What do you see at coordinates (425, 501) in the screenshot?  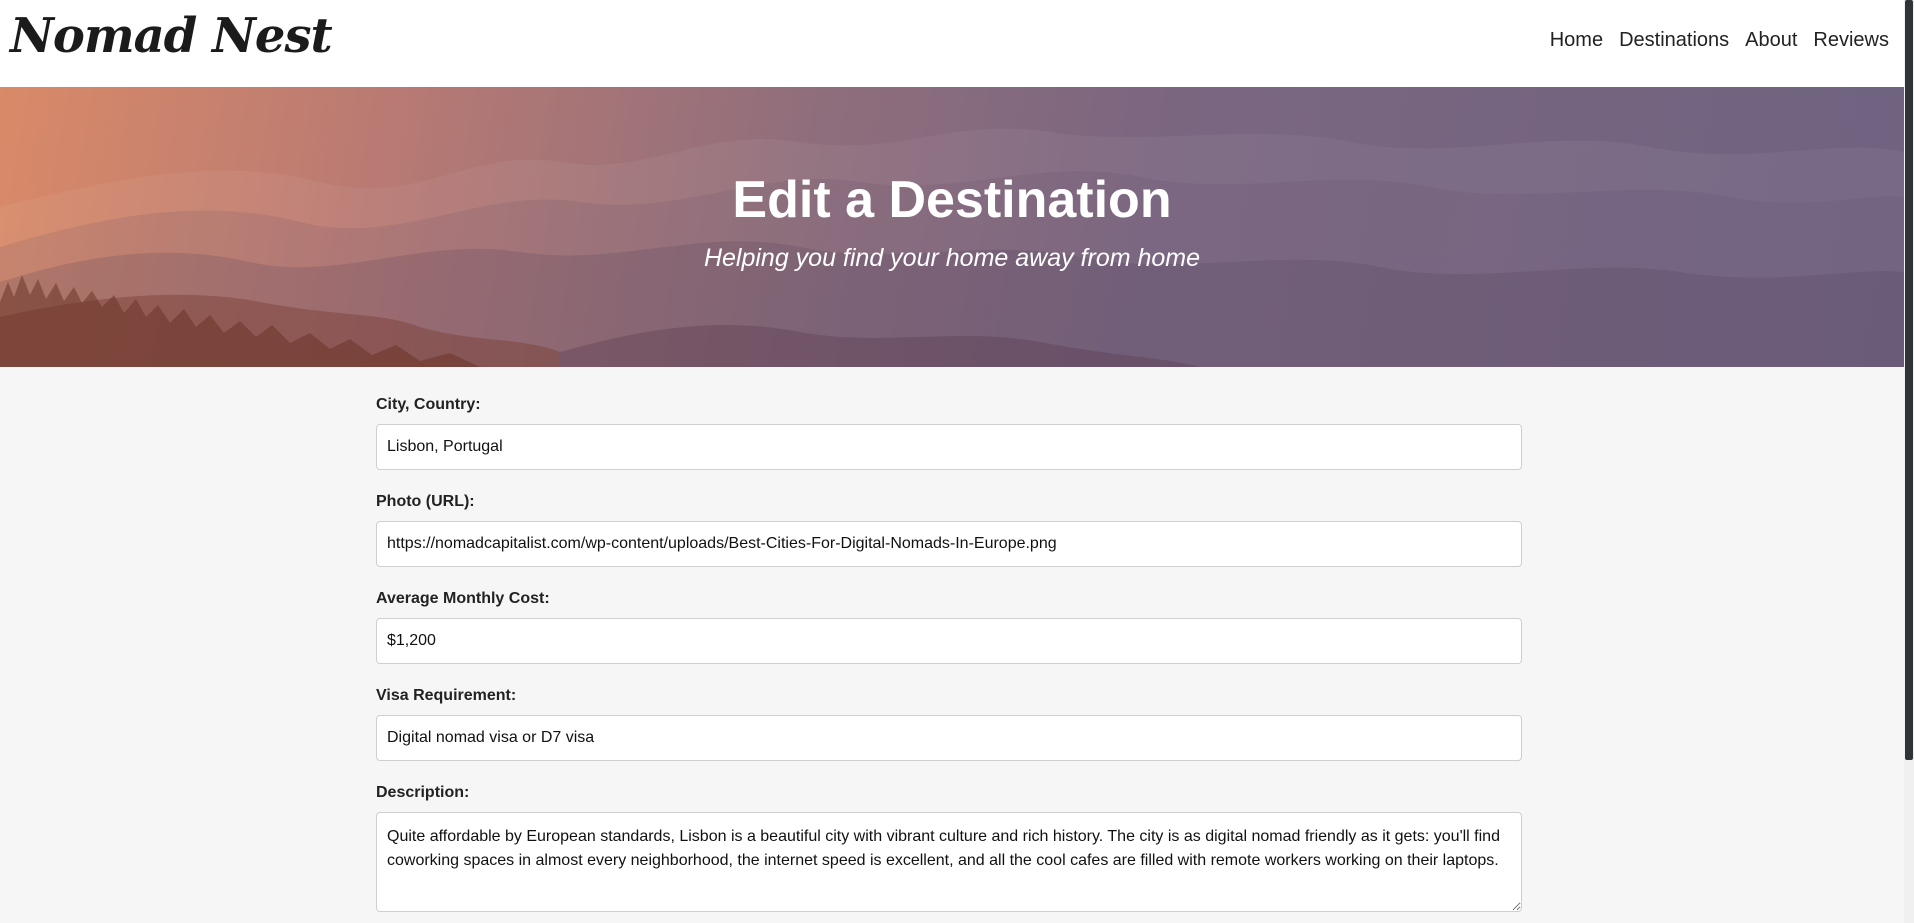 I see `photo-label: Photo (URL):` at bounding box center [425, 501].